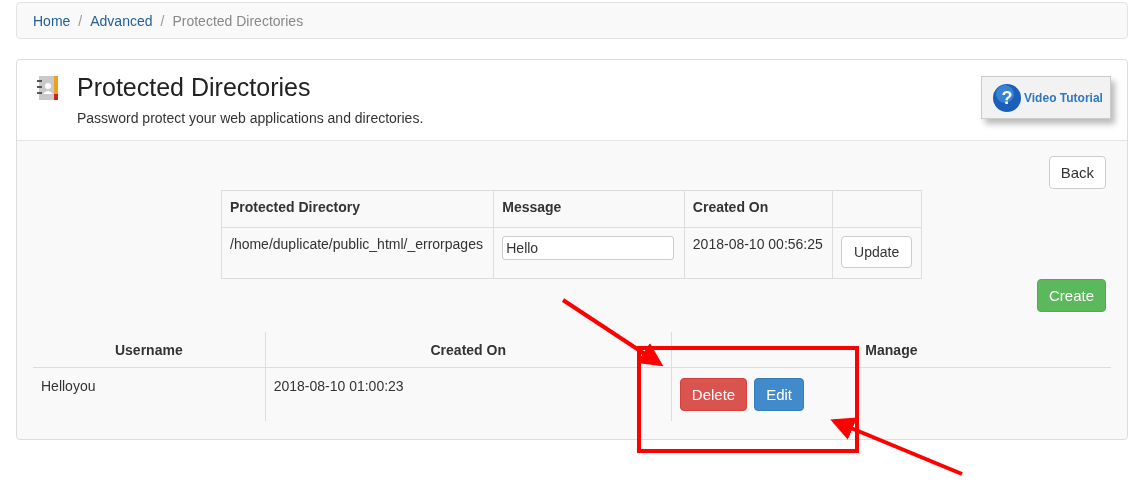 The height and width of the screenshot is (486, 1147). Describe the element at coordinates (48, 88) in the screenshot. I see `address-book-icon` at that location.